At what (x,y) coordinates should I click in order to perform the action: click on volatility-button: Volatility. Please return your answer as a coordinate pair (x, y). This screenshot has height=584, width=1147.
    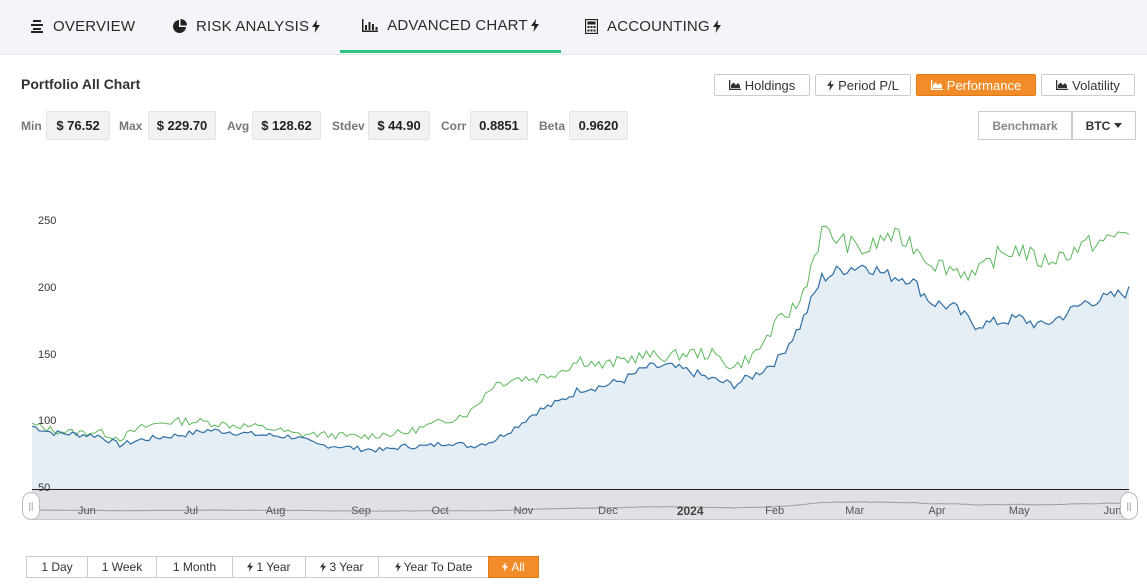
    Looking at the image, I should click on (1088, 85).